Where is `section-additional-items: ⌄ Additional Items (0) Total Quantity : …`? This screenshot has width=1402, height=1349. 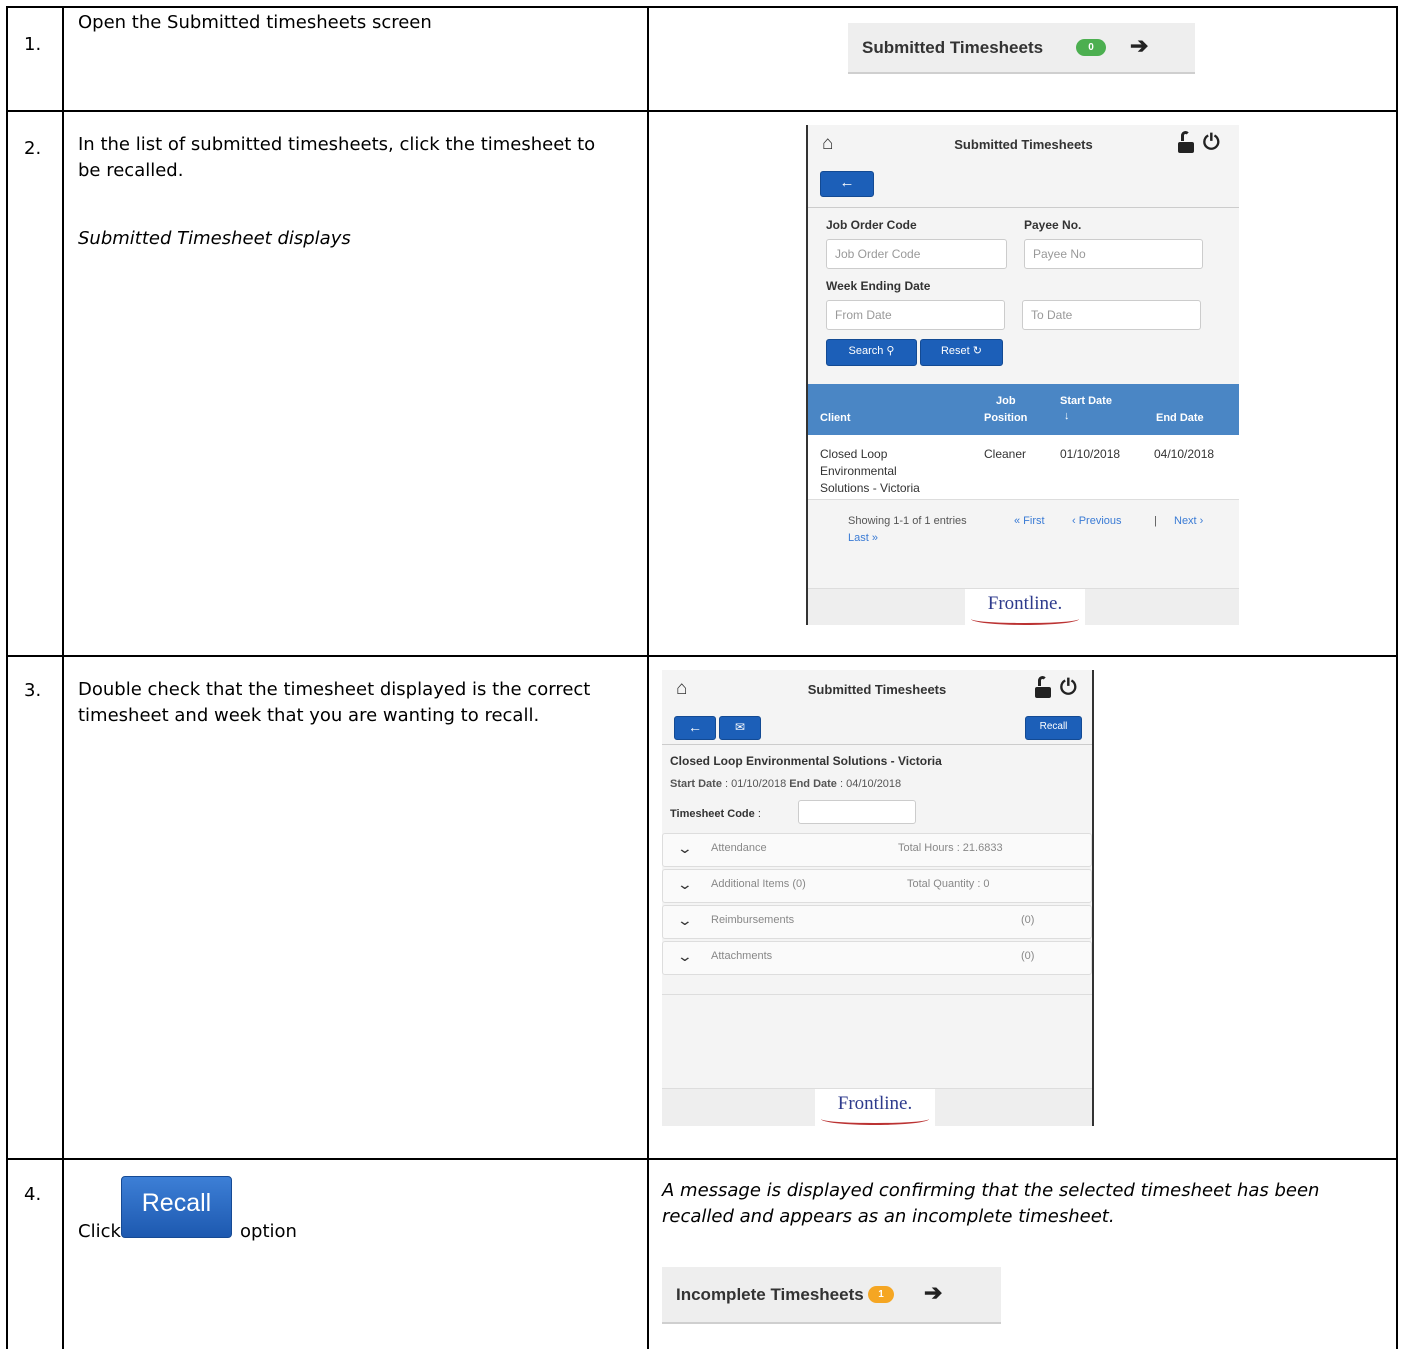 section-additional-items: ⌄ Additional Items (0) Total Quantity : … is located at coordinates (877, 886).